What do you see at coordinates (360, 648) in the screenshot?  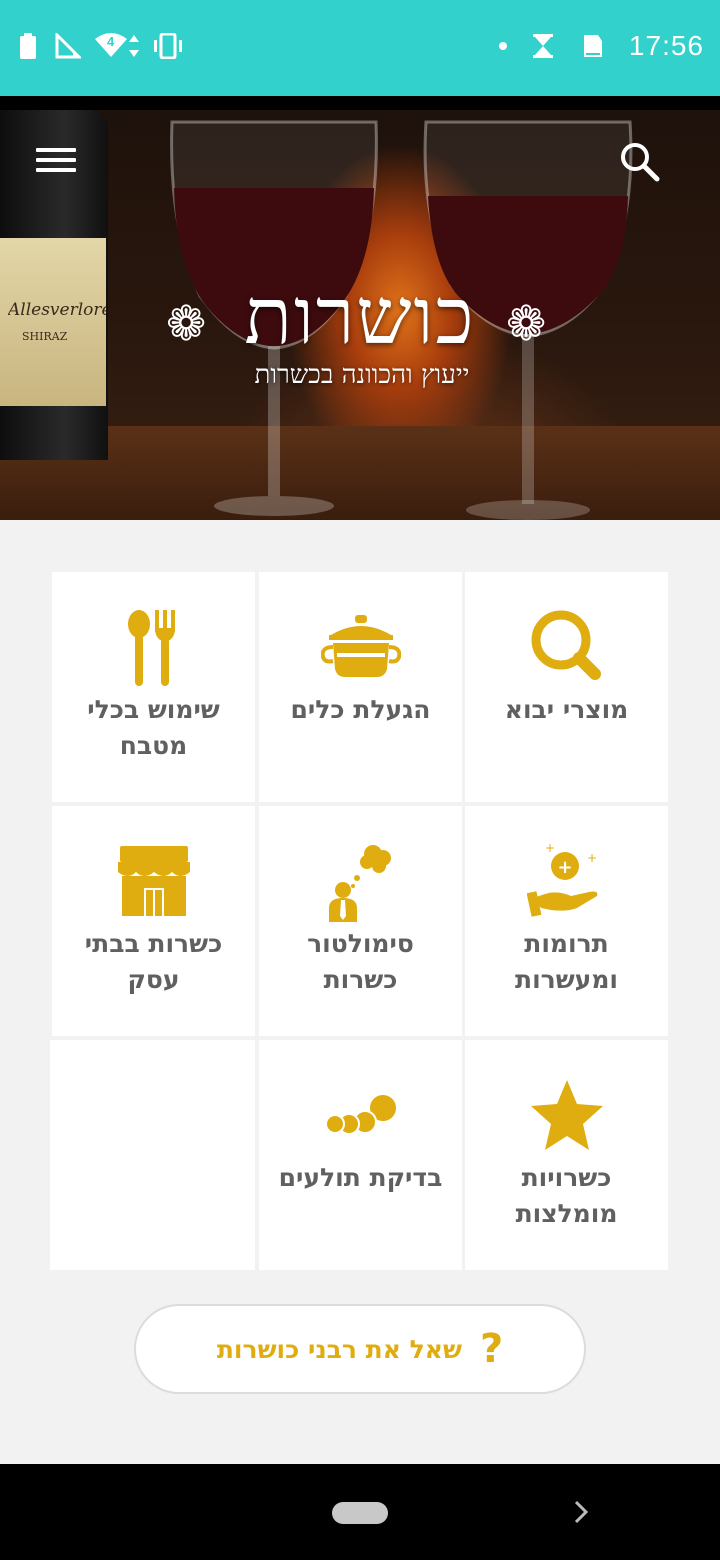 I see `pot-icon` at bounding box center [360, 648].